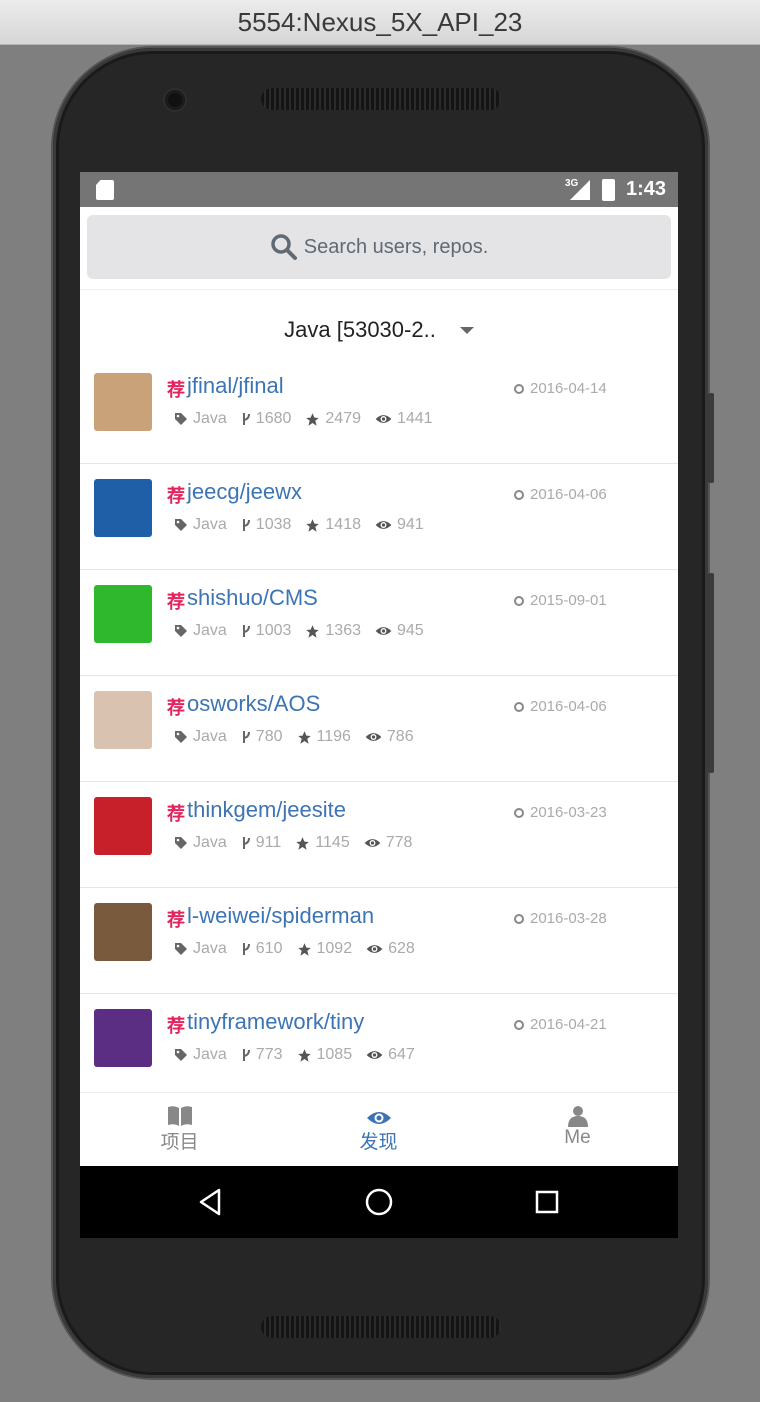  Describe the element at coordinates (410, 630) in the screenshot. I see `repo-watchers: 945` at that location.